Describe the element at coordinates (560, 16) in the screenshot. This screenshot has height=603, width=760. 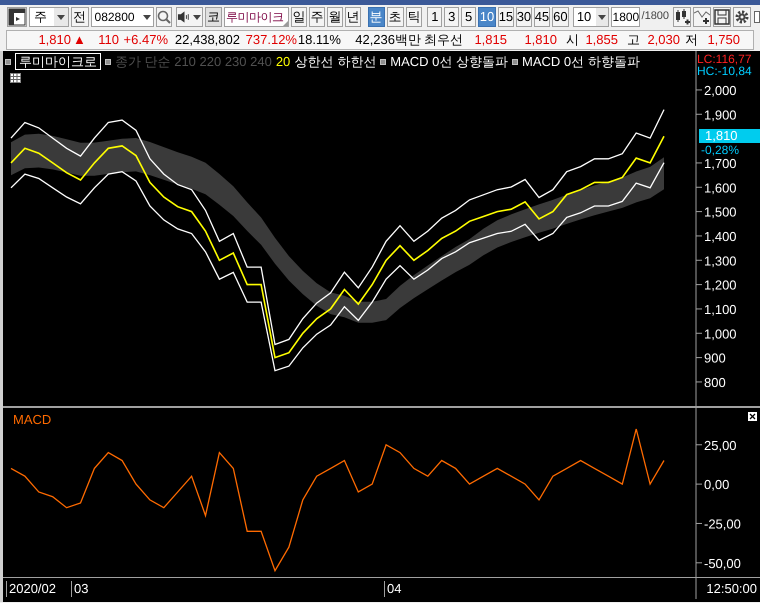
I see `tab: 60` at that location.